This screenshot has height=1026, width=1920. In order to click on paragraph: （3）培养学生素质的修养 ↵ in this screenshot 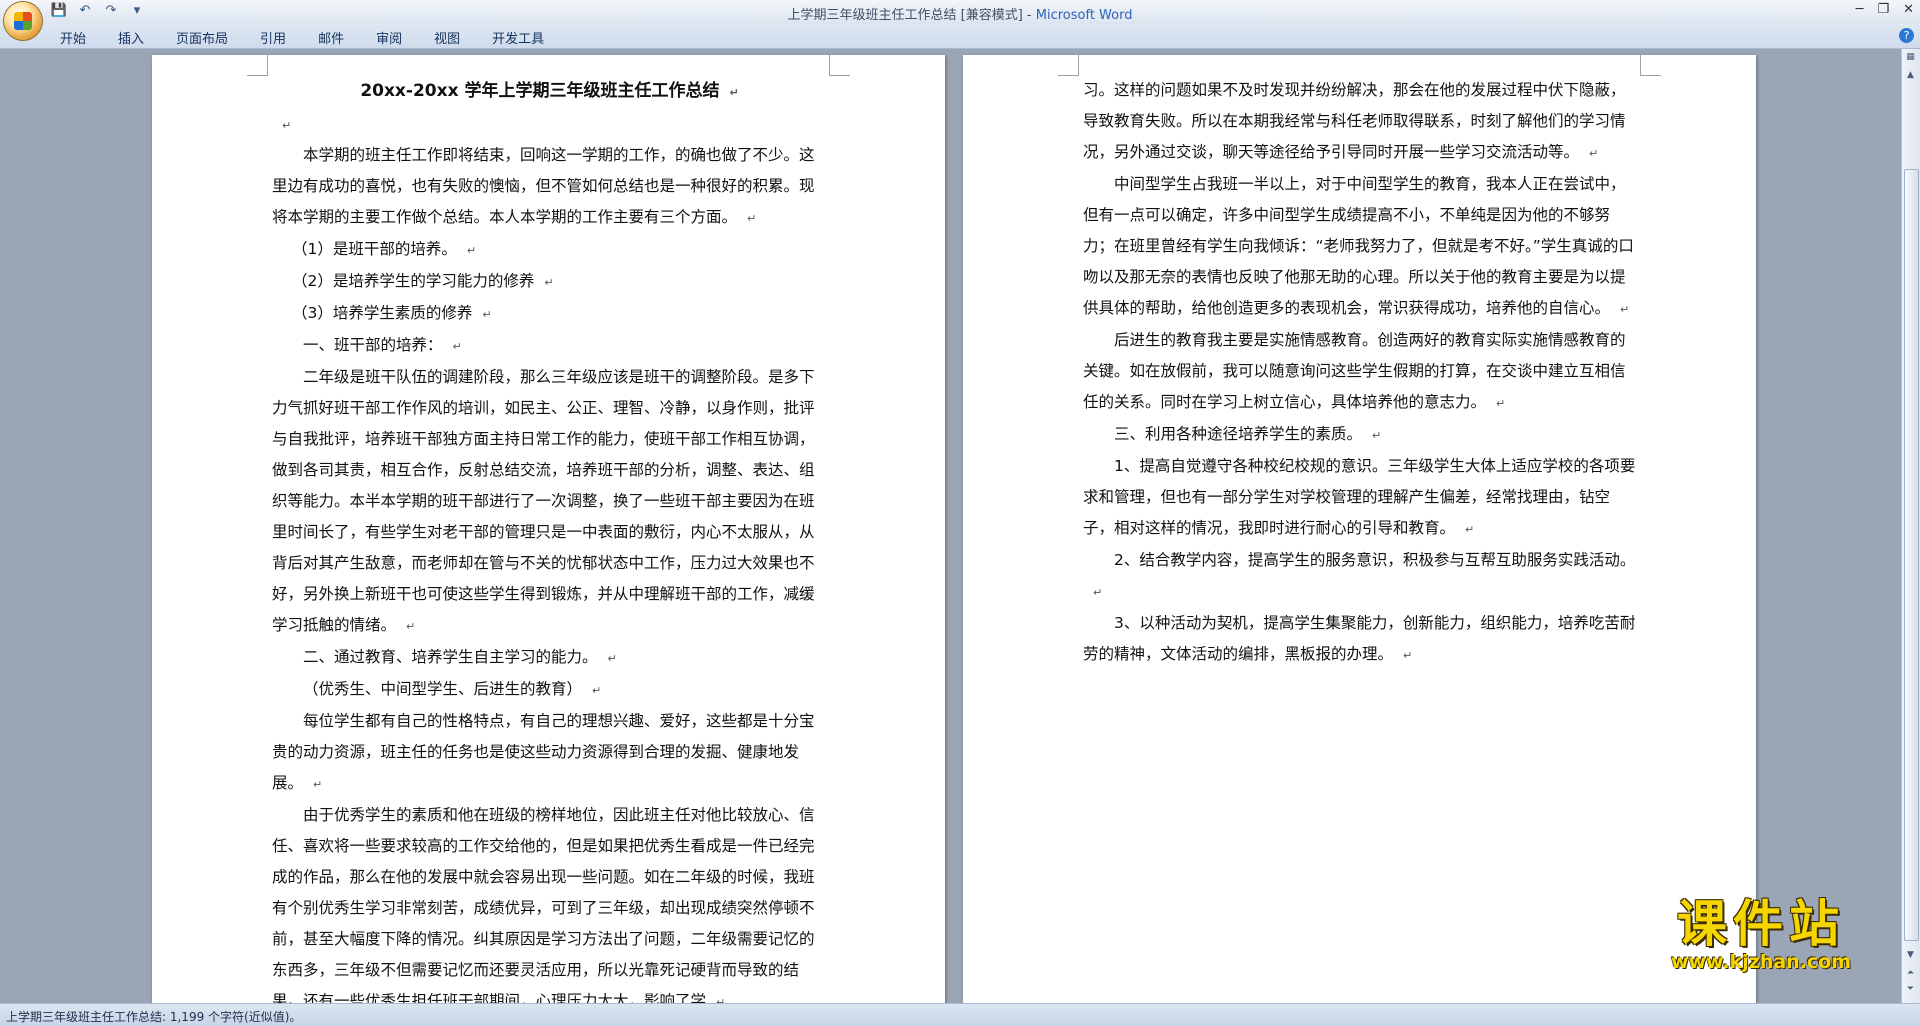, I will do `click(549, 314)`.